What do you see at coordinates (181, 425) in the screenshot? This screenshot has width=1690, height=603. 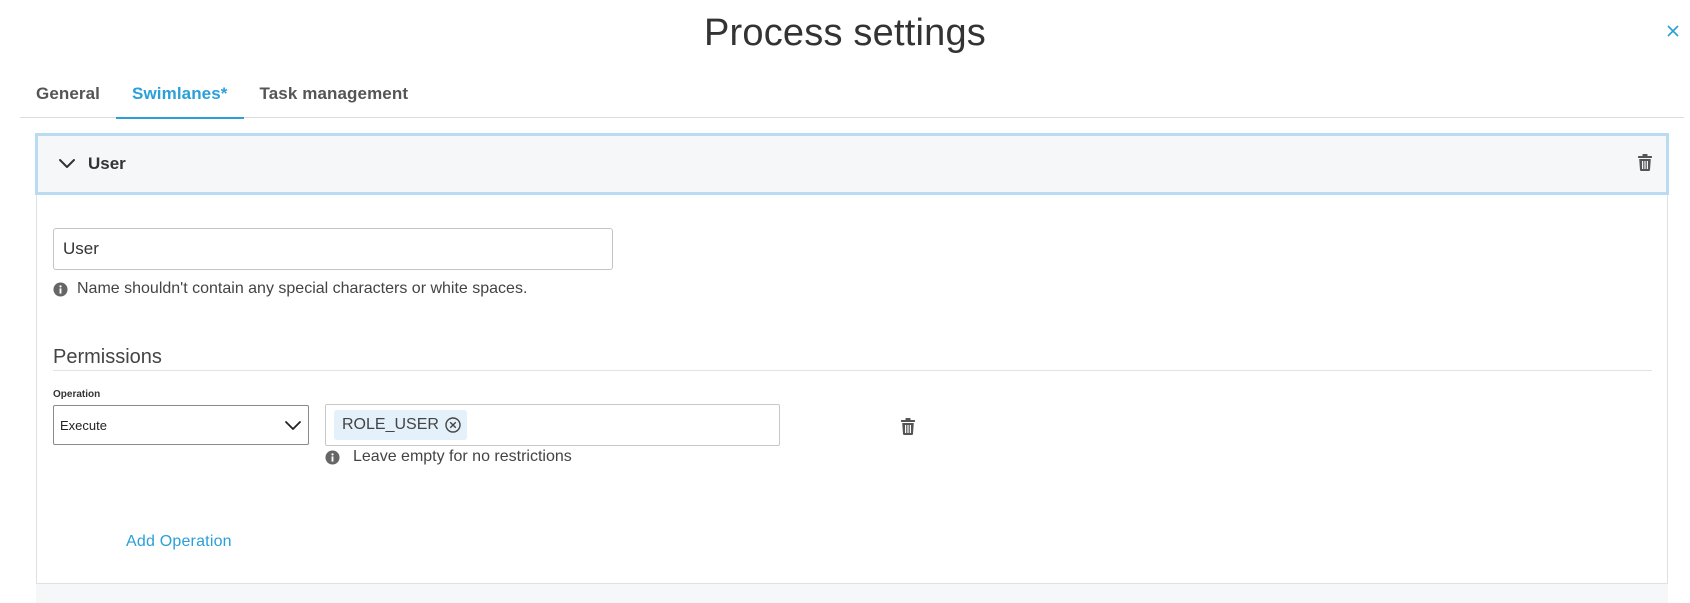 I see `operation-select: Execute` at bounding box center [181, 425].